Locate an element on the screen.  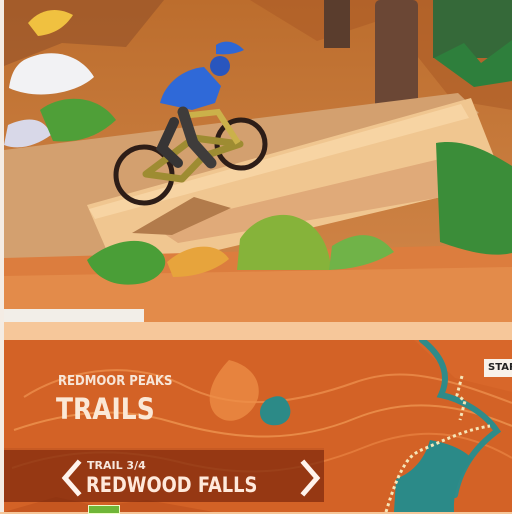
screen-divider is located at coordinates (256, 331).